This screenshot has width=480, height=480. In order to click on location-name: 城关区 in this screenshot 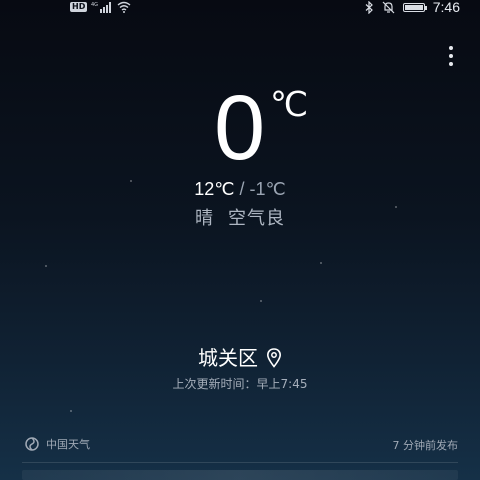, I will do `click(228, 358)`.